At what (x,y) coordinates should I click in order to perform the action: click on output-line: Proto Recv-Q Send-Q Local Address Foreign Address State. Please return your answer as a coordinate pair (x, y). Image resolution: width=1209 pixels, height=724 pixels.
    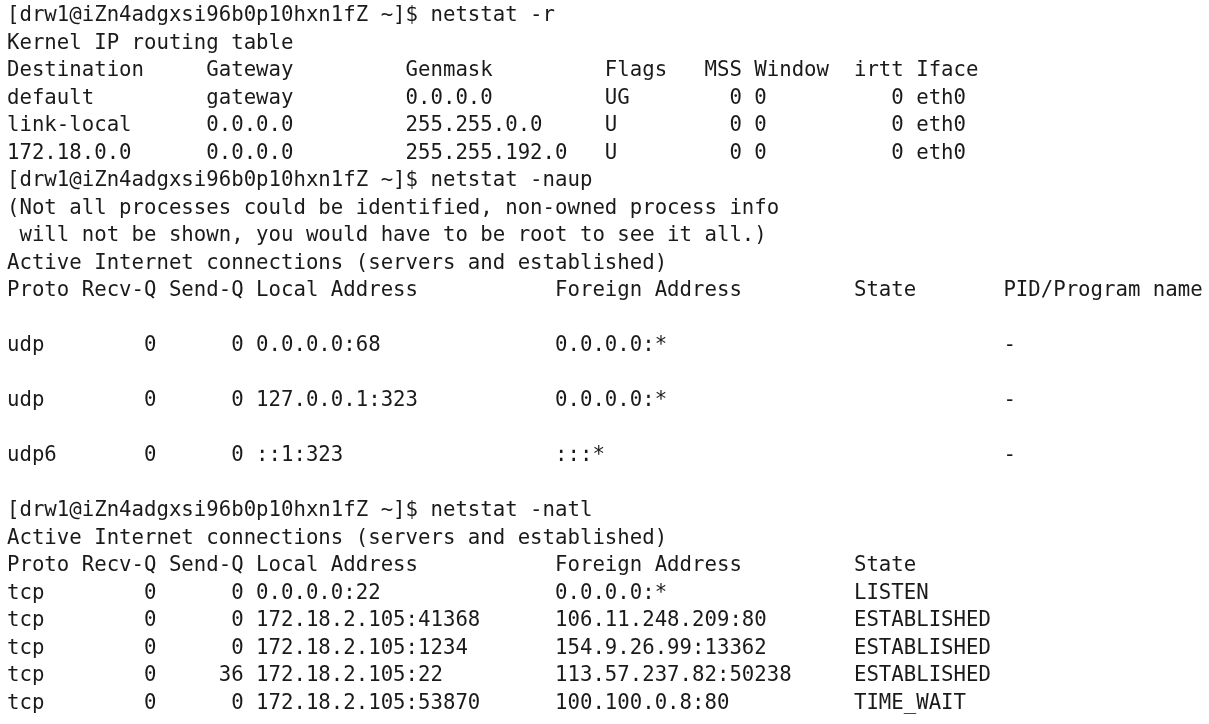
    Looking at the image, I should click on (462, 564).